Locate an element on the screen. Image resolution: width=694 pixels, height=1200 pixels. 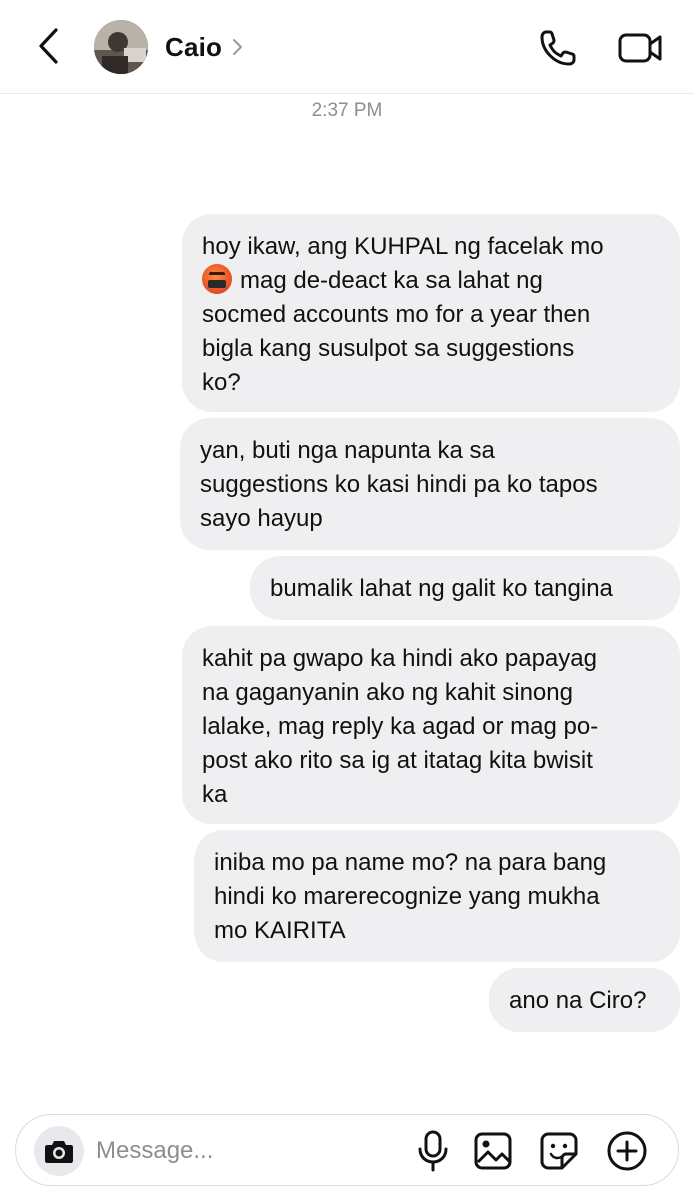
message-text-line: yan, buti nga napunta ka sa is located at coordinates (347, 450).